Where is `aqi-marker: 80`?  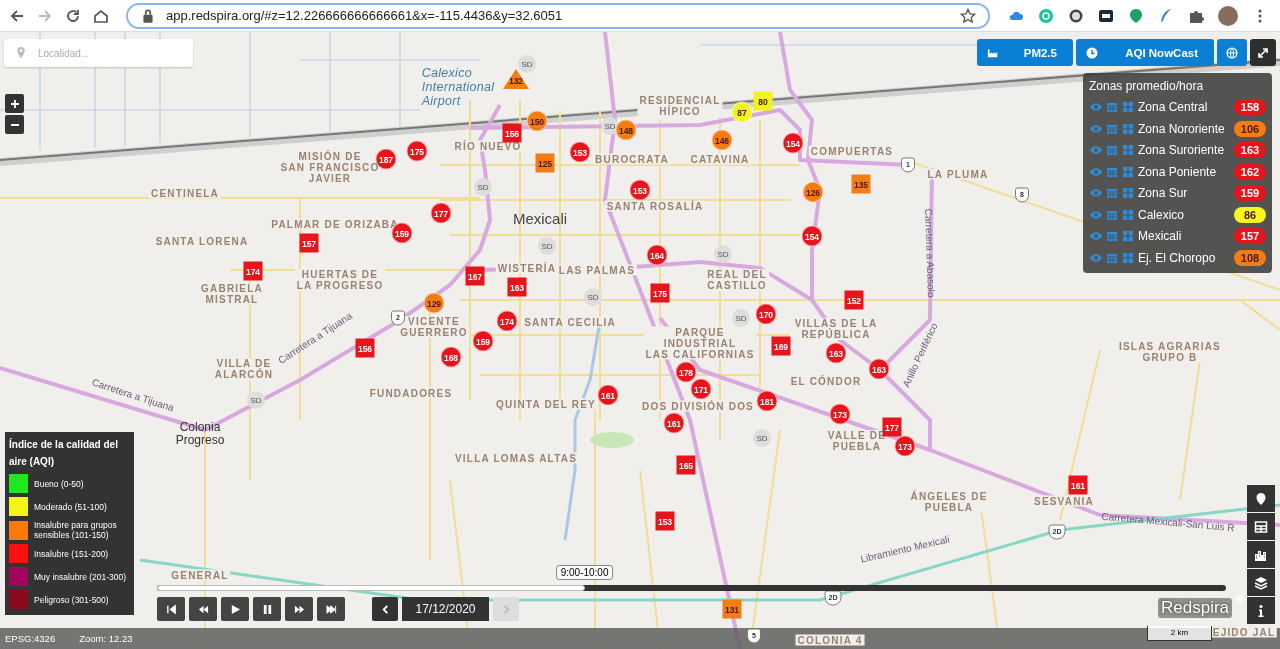 aqi-marker: 80 is located at coordinates (763, 101).